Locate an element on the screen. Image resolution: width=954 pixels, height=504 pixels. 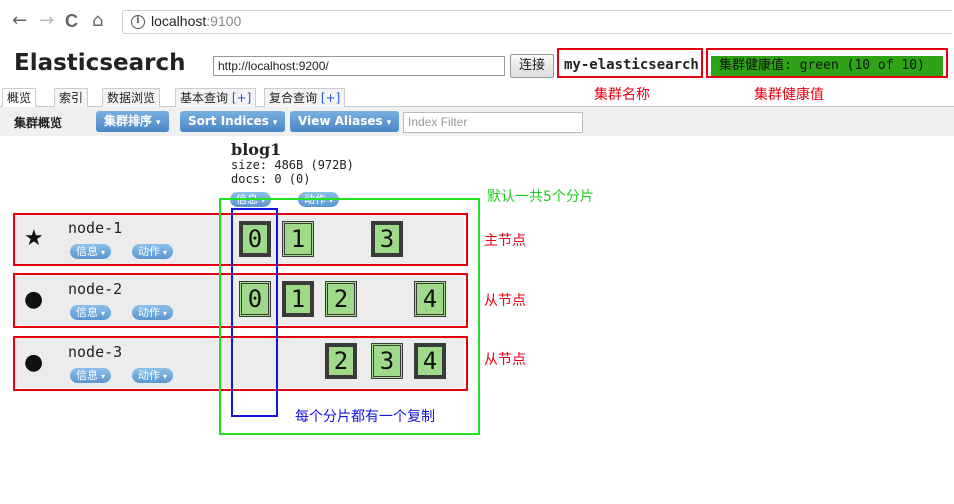
sort-indices-label: Sort Indices is located at coordinates (228, 121).